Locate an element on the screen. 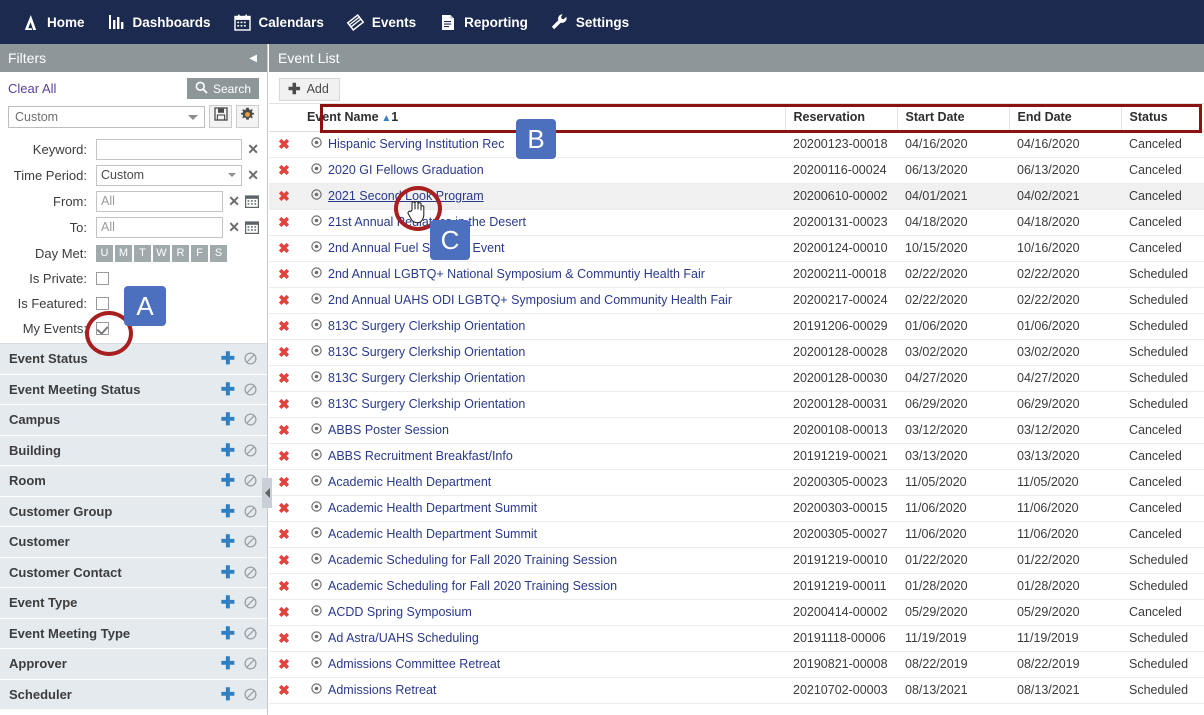  event-name-link: Admissions Committee Retreat is located at coordinates (414, 664).